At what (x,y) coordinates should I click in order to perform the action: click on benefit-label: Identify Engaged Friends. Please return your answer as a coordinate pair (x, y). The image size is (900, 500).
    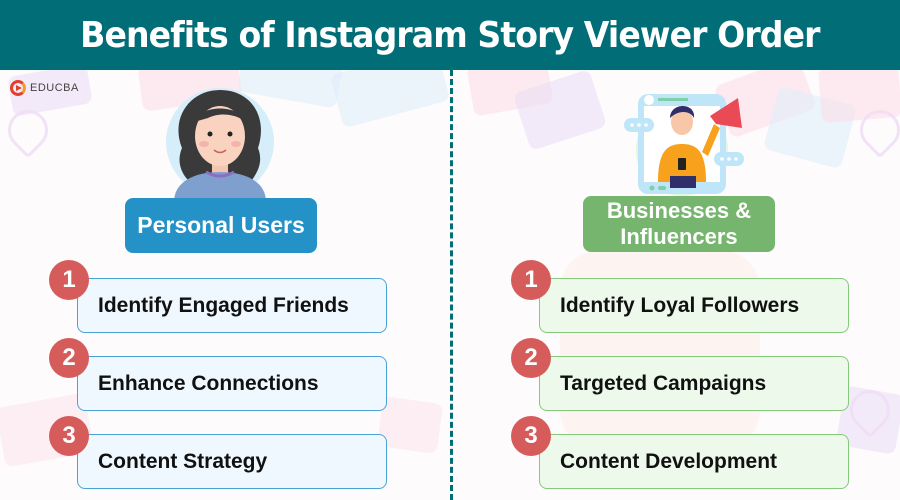
    Looking at the image, I should click on (223, 305).